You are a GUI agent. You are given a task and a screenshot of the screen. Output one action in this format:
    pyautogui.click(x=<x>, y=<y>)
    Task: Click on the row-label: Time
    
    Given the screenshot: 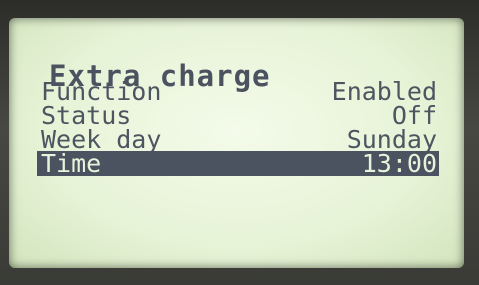 What is the action you would take?
    pyautogui.click(x=71, y=163)
    